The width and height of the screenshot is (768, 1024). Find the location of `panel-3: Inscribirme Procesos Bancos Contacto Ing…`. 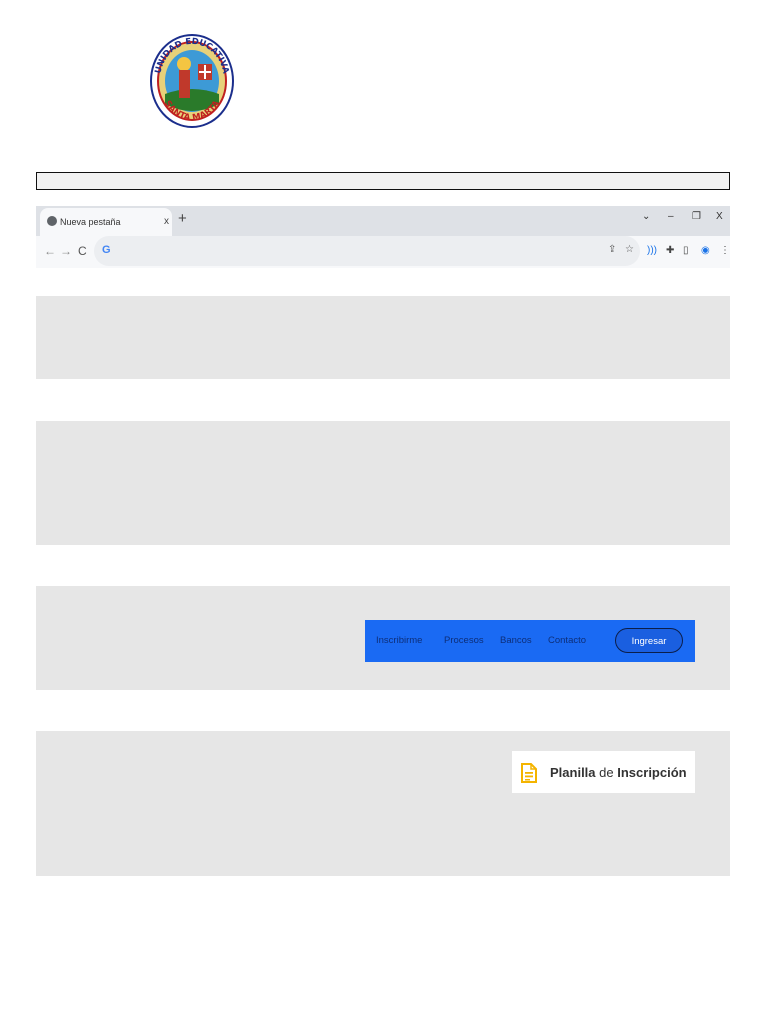

panel-3: Inscribirme Procesos Bancos Contacto Ing… is located at coordinates (383, 638).